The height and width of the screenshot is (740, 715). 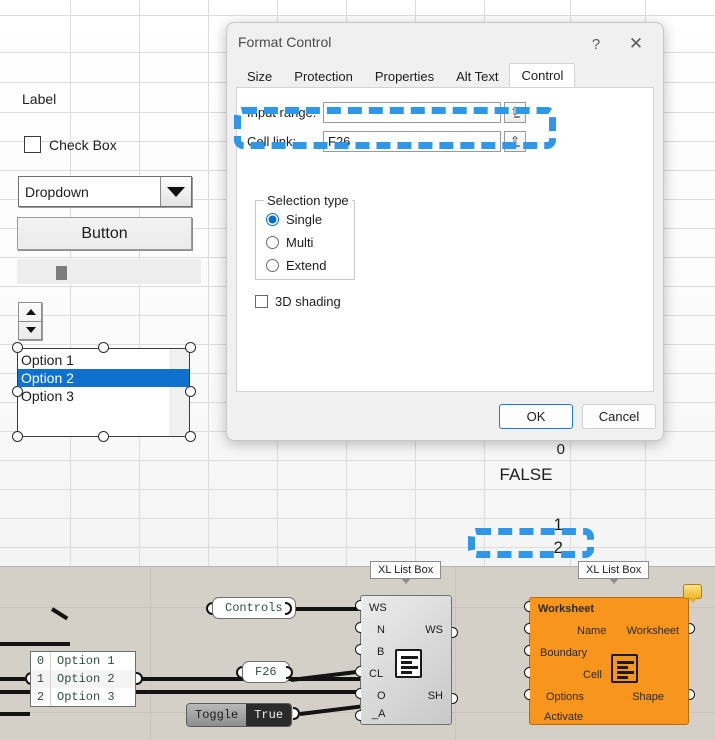 I want to click on radio-single: Single, so click(x=294, y=219).